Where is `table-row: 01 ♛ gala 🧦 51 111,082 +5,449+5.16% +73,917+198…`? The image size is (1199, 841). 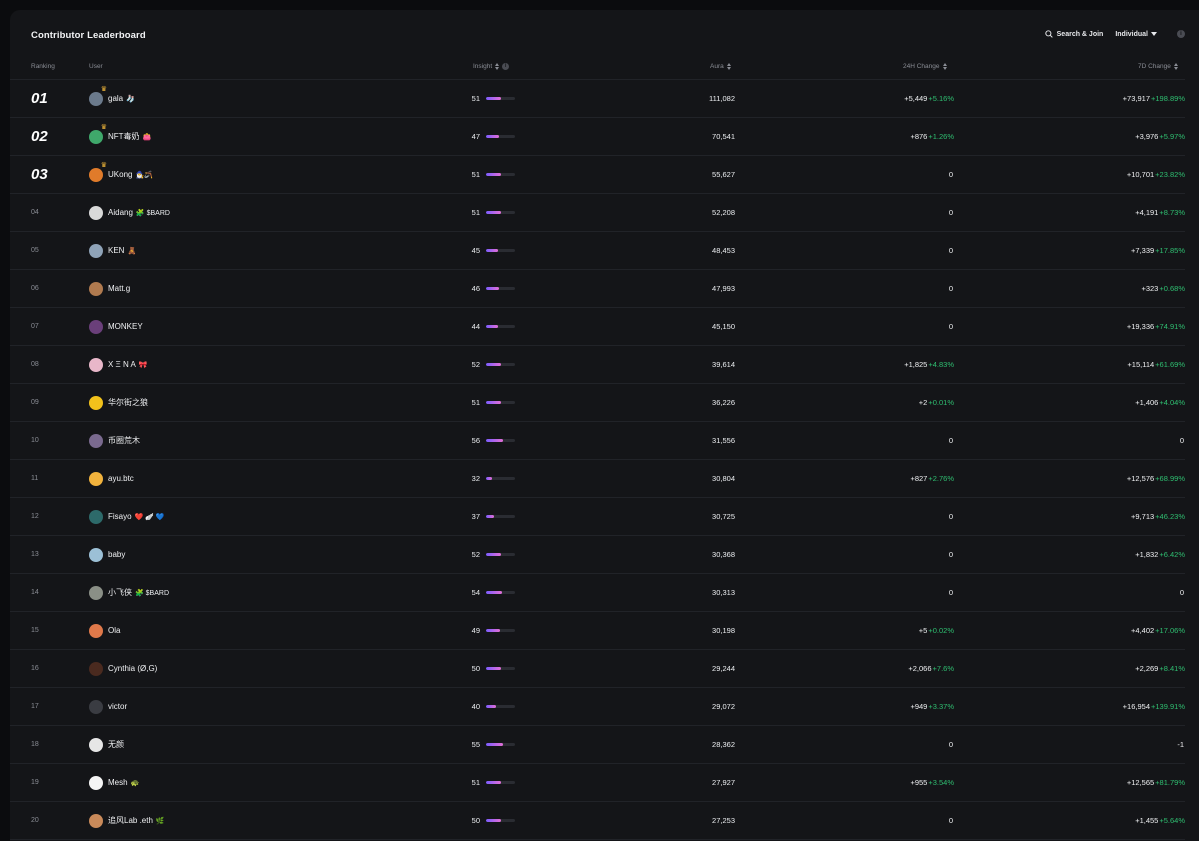 table-row: 01 ♛ gala 🧦 51 111,082 +5,449+5.16% +73,917+198… is located at coordinates (597, 99).